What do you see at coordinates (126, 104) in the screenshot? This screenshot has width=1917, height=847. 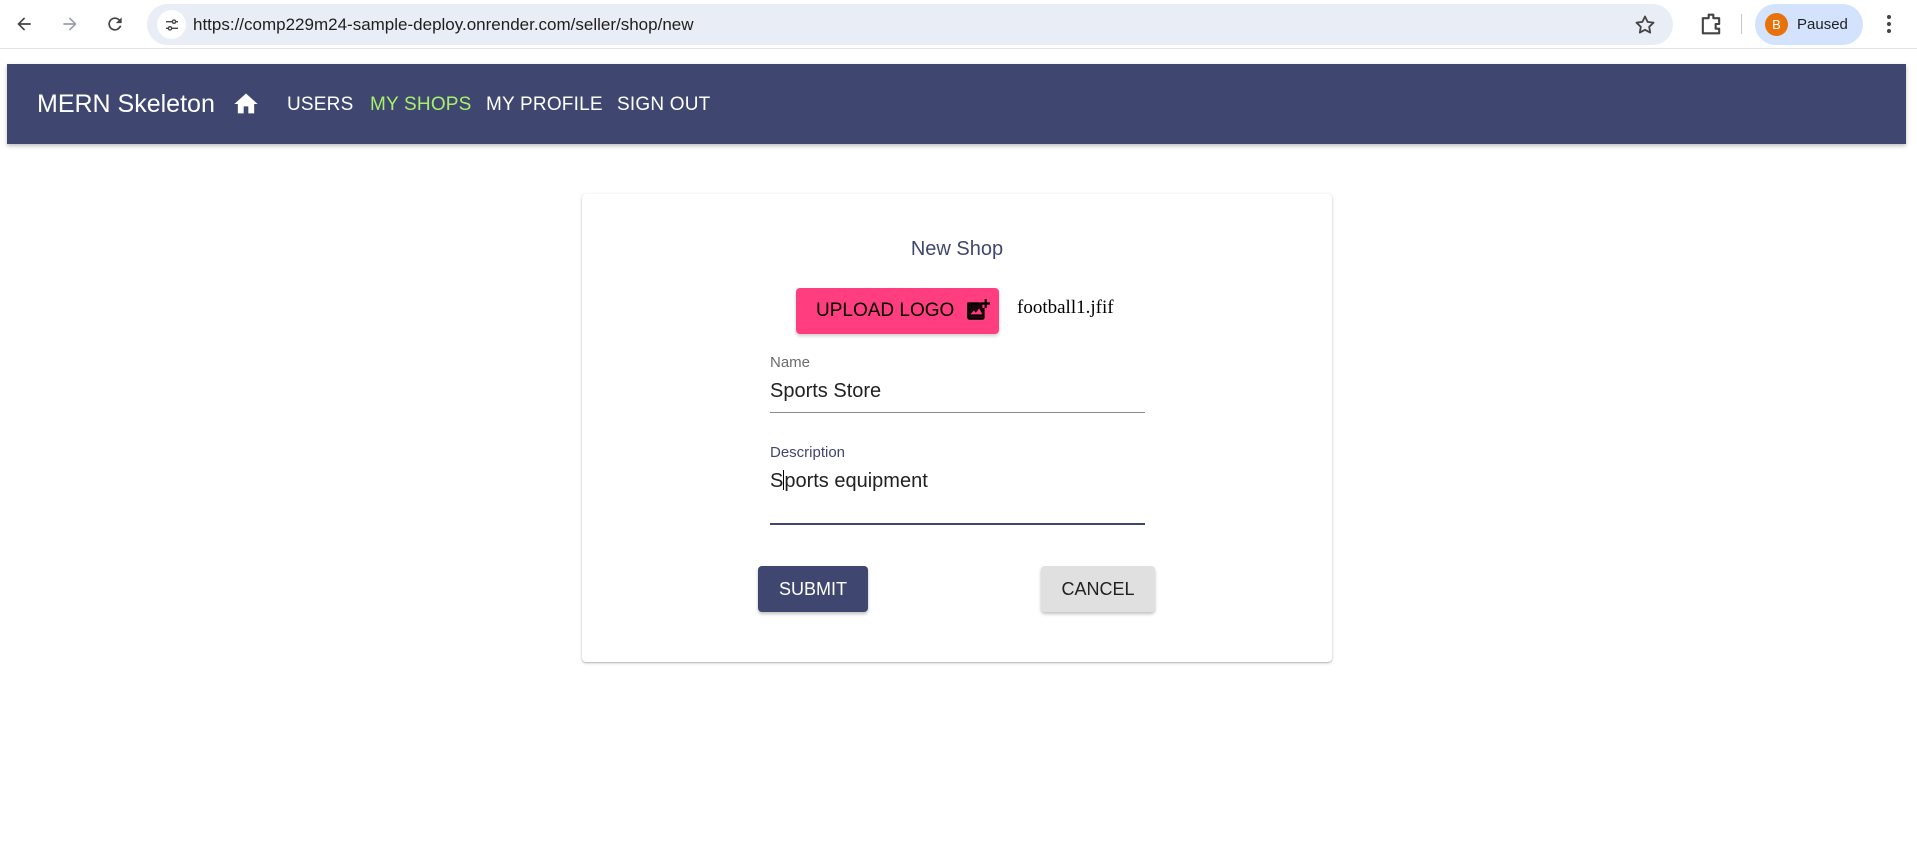 I see `brand-title: MERN Skeleton` at bounding box center [126, 104].